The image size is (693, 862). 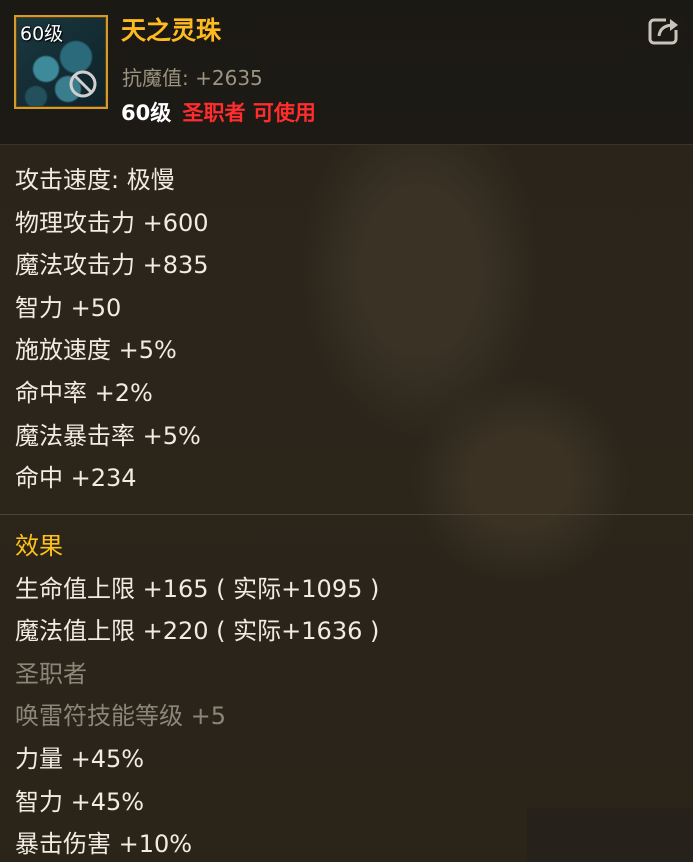 I want to click on class-effect-header: 圣职者, so click(x=51, y=673).